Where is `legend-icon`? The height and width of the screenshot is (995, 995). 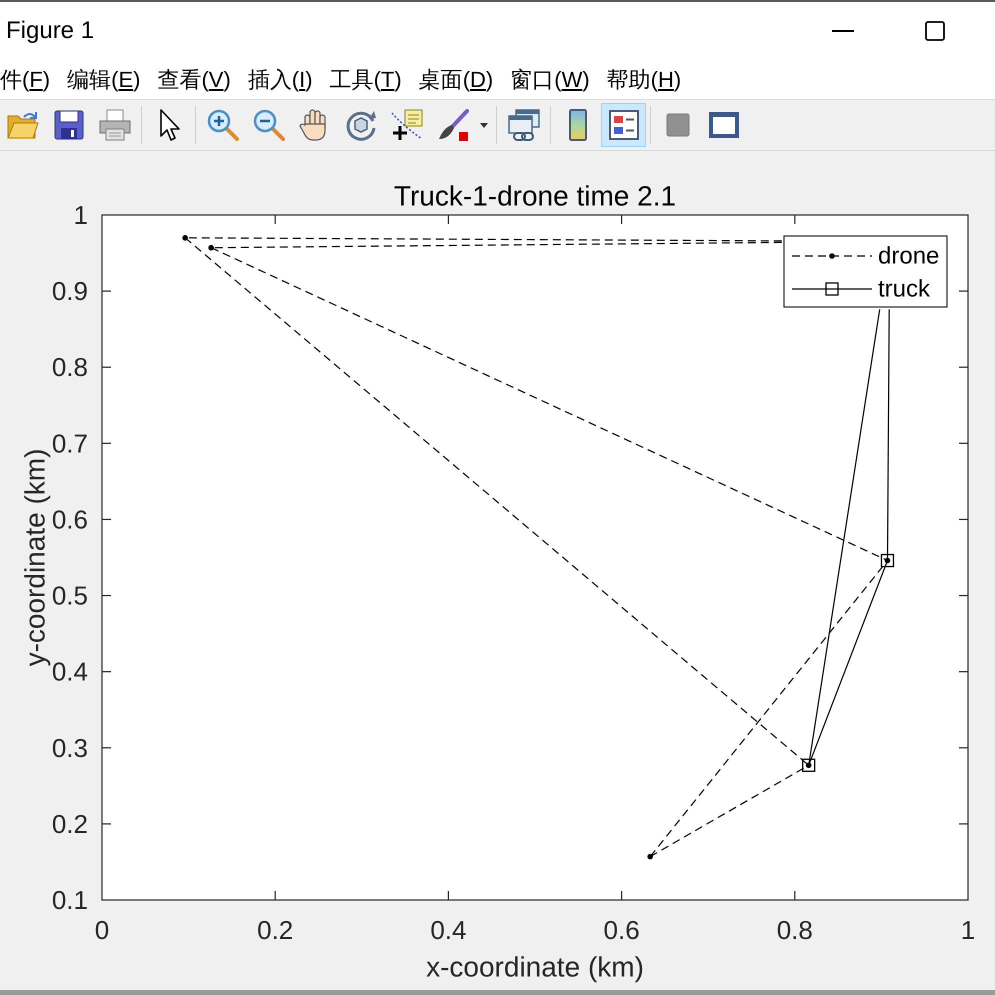
legend-icon is located at coordinates (624, 125).